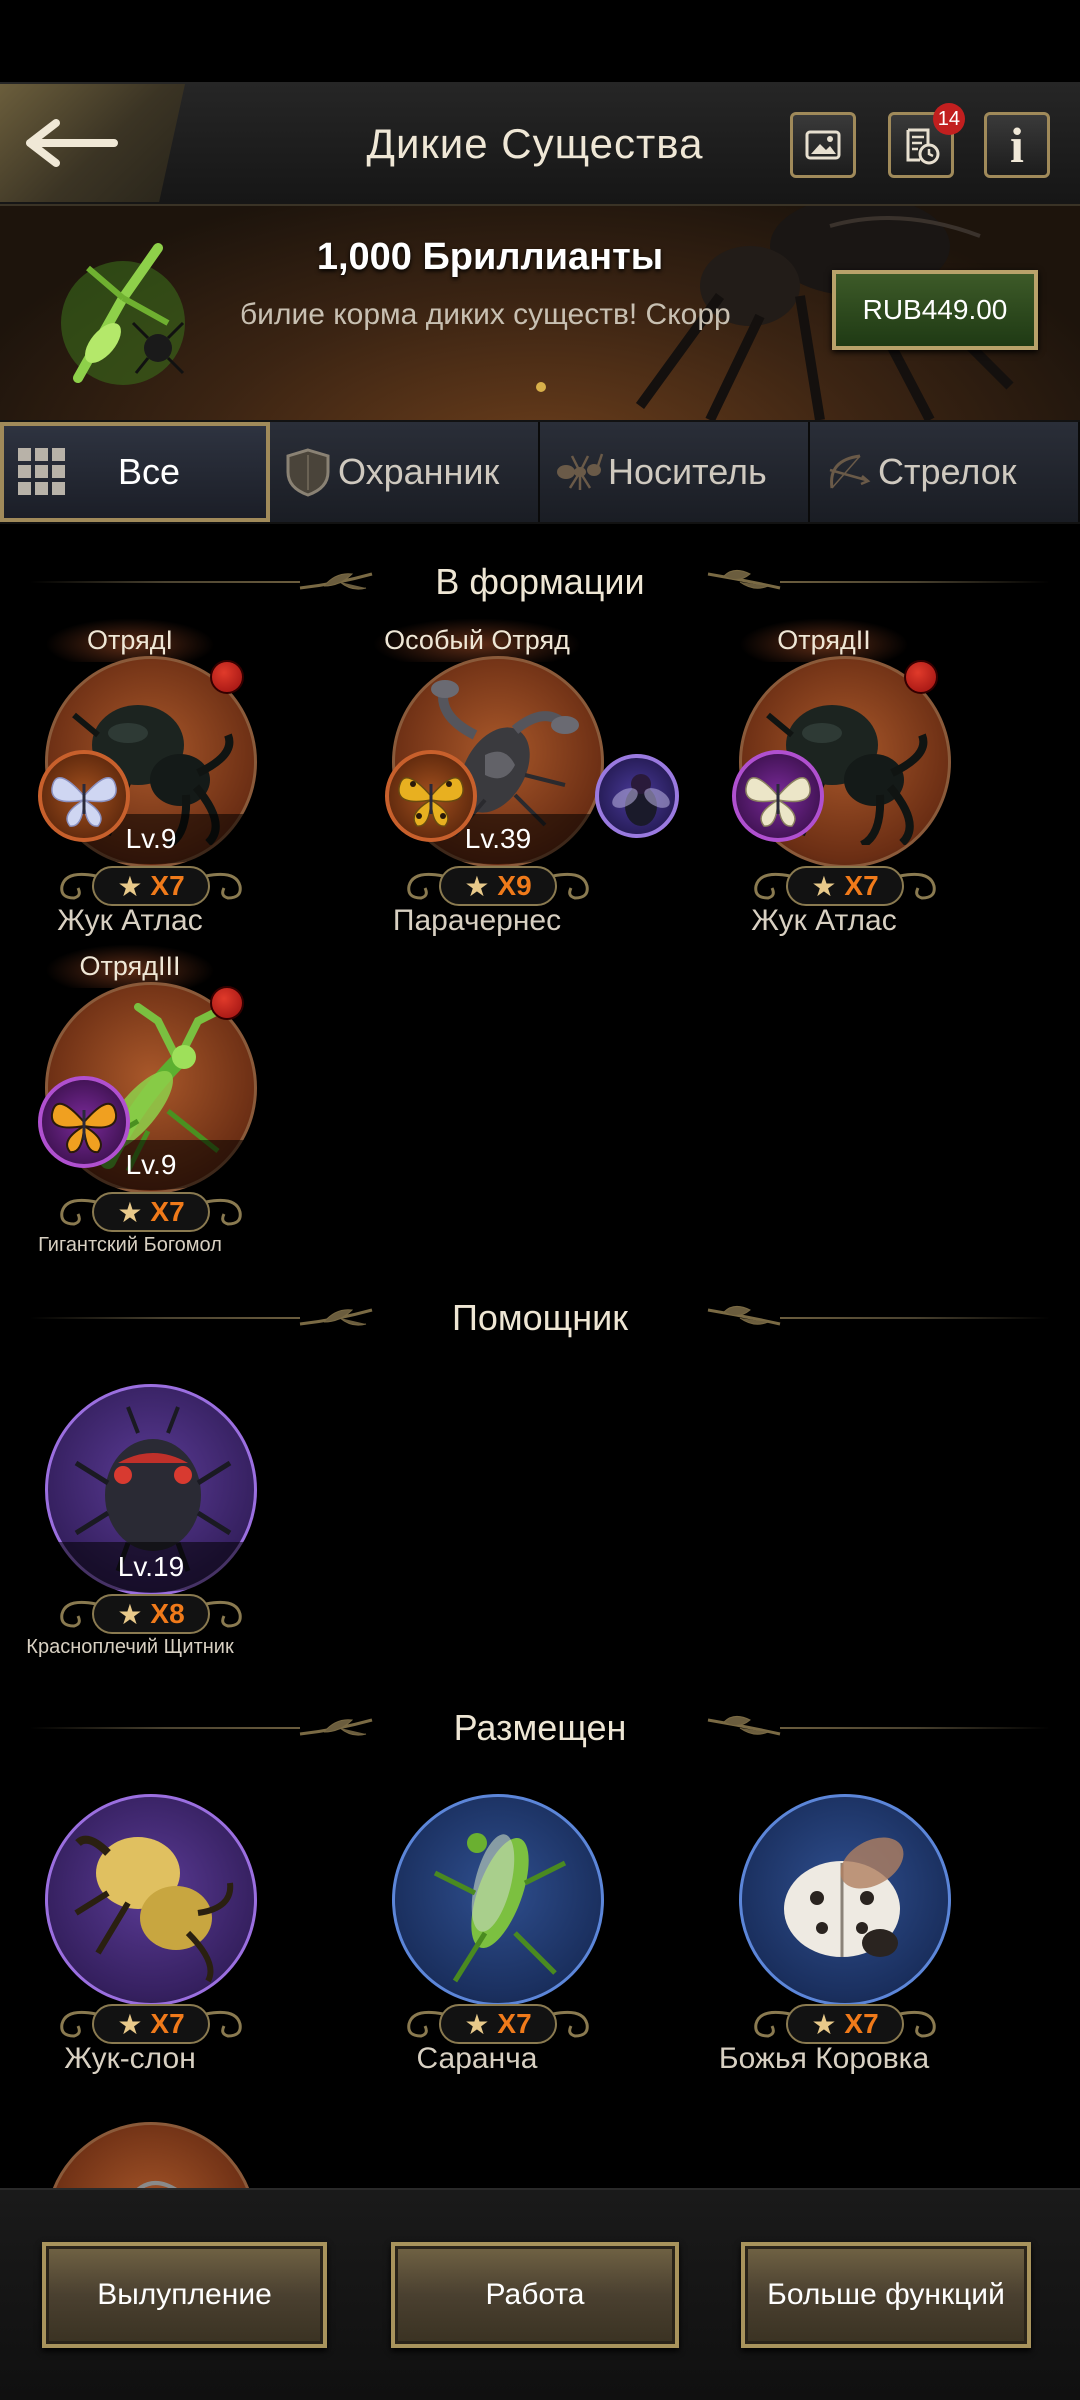 Image resolution: width=1080 pixels, height=2400 pixels. Describe the element at coordinates (130, 966) in the screenshot. I see `squad-label: ОтрядIII` at that location.